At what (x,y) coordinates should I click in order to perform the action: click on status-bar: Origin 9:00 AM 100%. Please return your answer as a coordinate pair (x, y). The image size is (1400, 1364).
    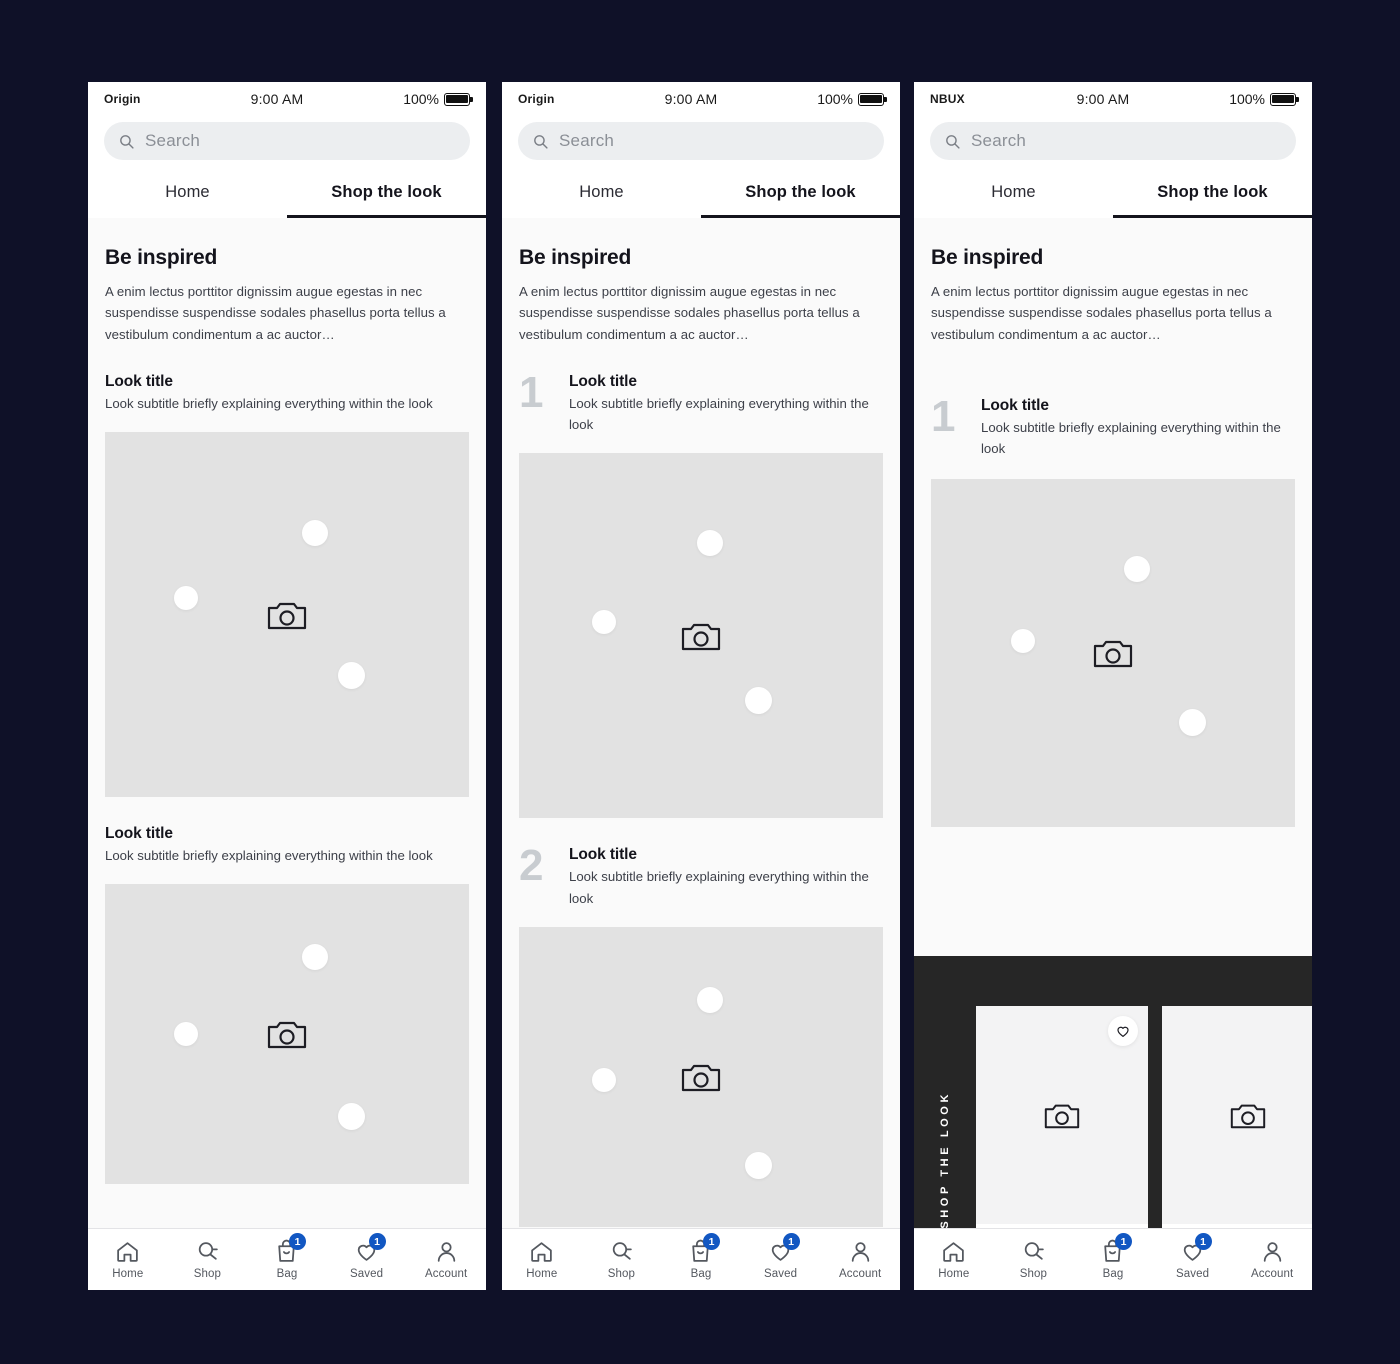
    Looking at the image, I should click on (287, 99).